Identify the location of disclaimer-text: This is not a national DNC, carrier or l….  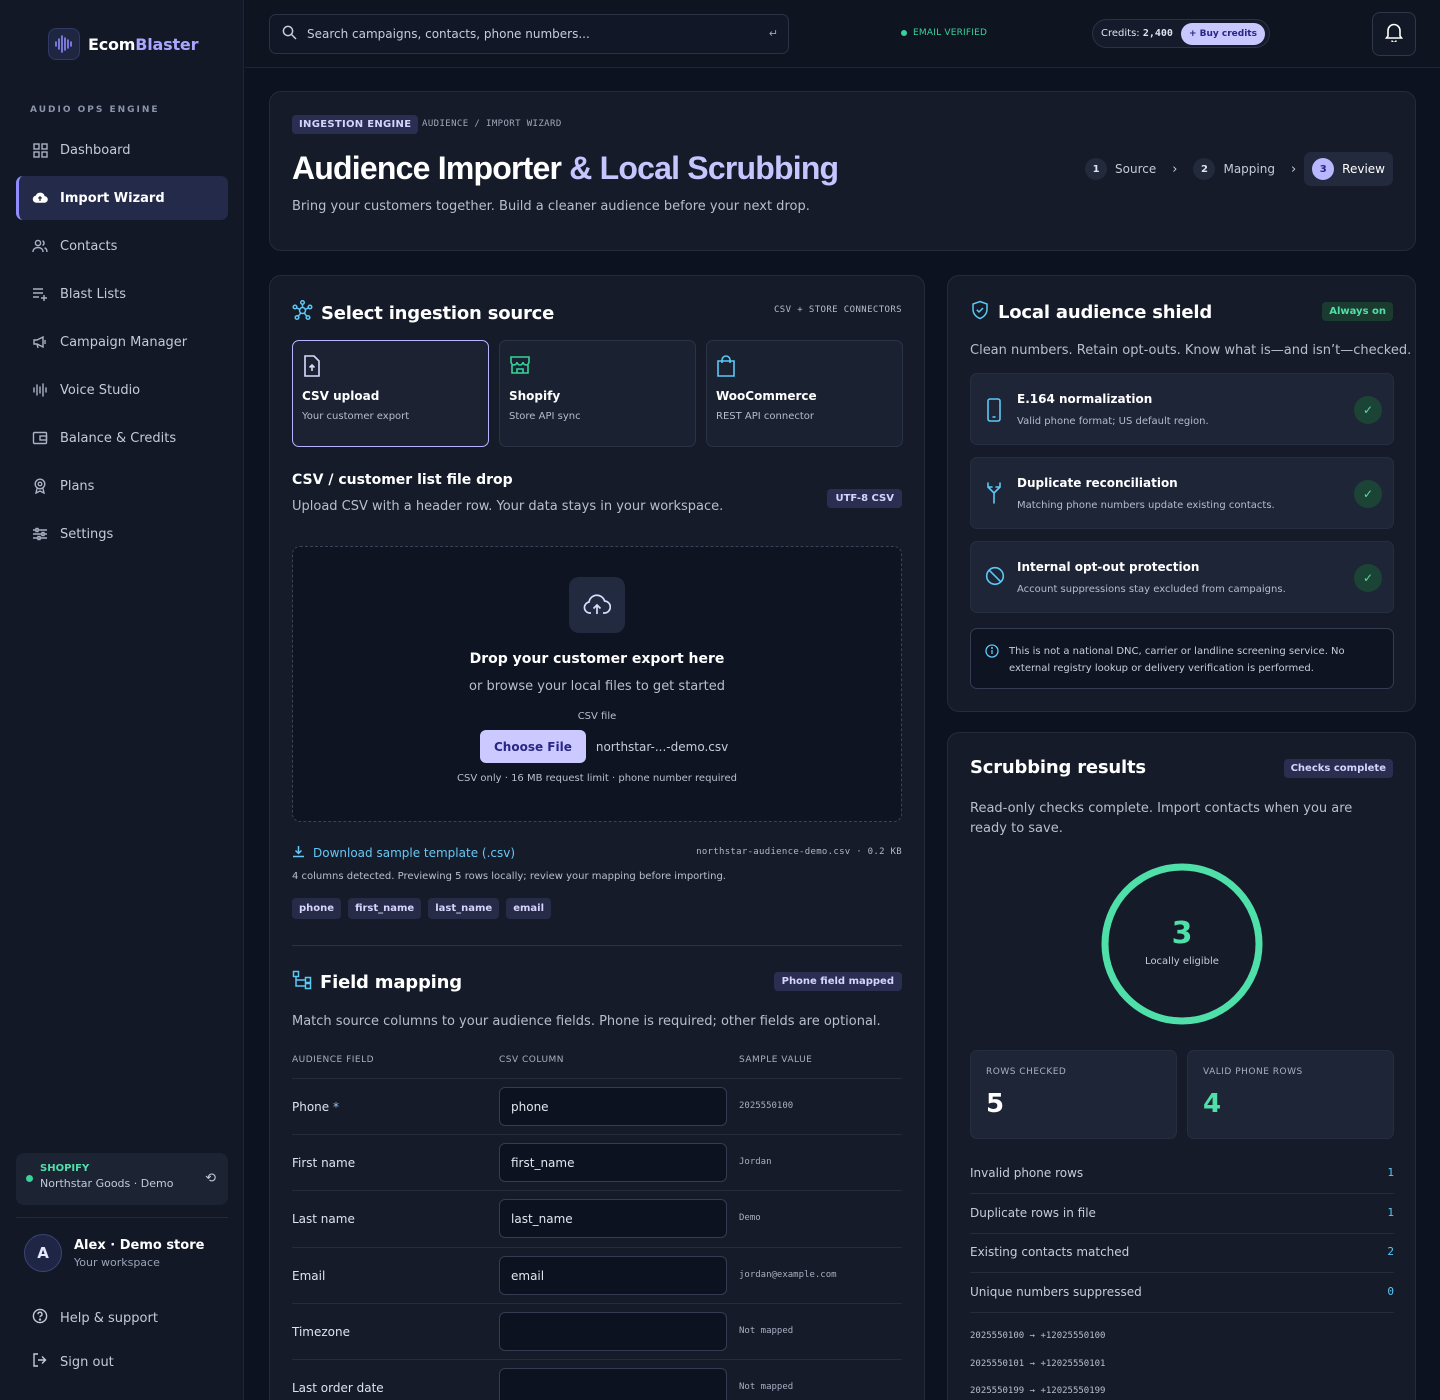
(1177, 660).